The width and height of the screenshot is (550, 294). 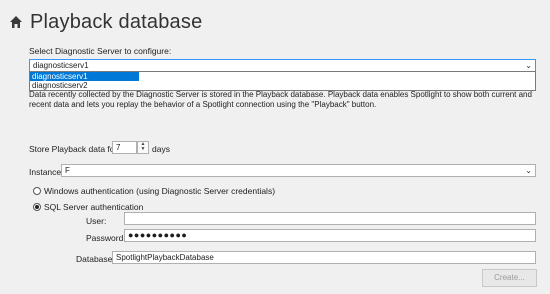 What do you see at coordinates (124, 147) in the screenshot?
I see `store-days-input: 7` at bounding box center [124, 147].